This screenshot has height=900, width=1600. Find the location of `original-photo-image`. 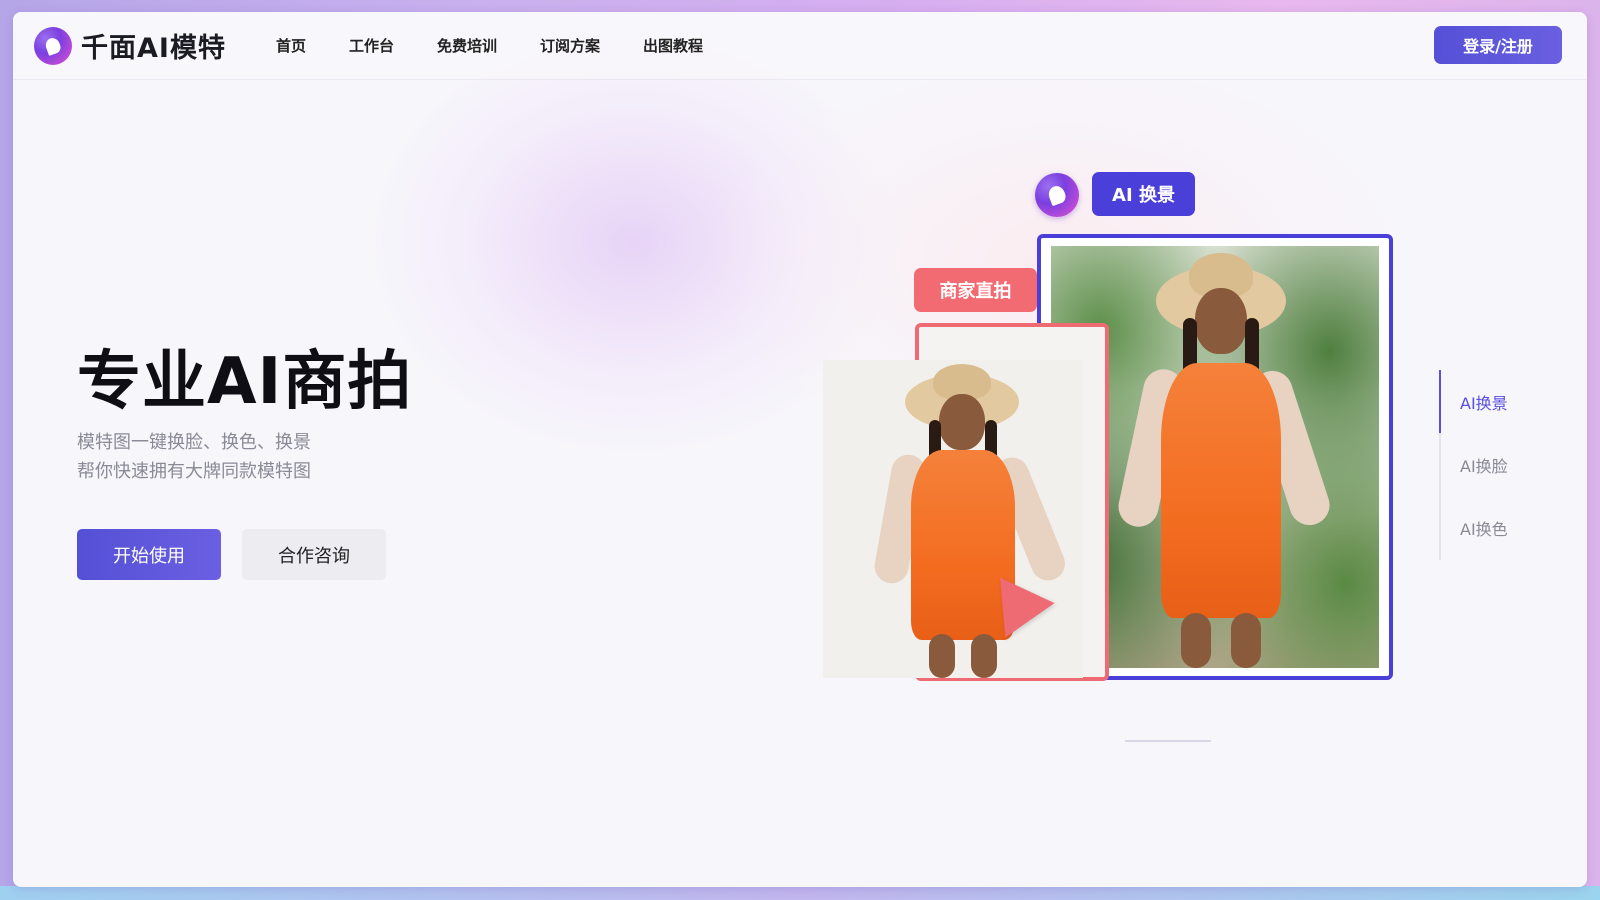

original-photo-image is located at coordinates (953, 519).